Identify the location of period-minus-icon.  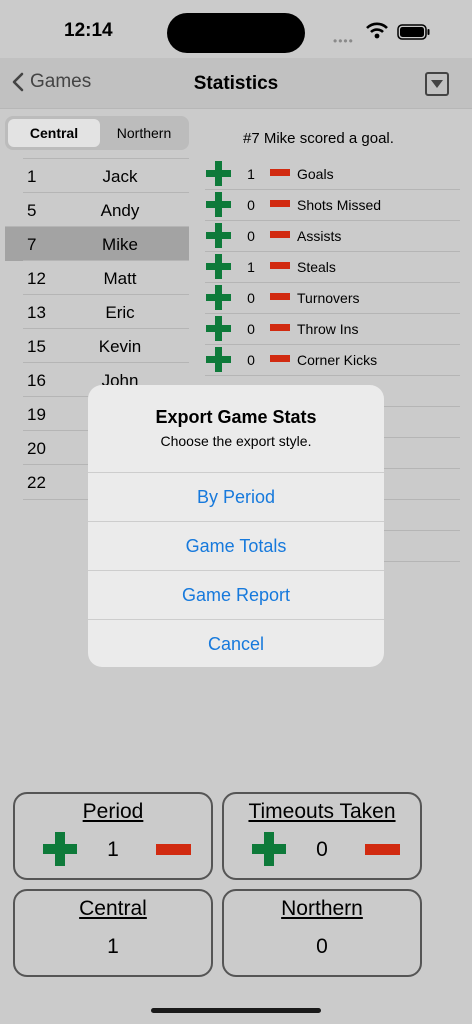
(173, 849).